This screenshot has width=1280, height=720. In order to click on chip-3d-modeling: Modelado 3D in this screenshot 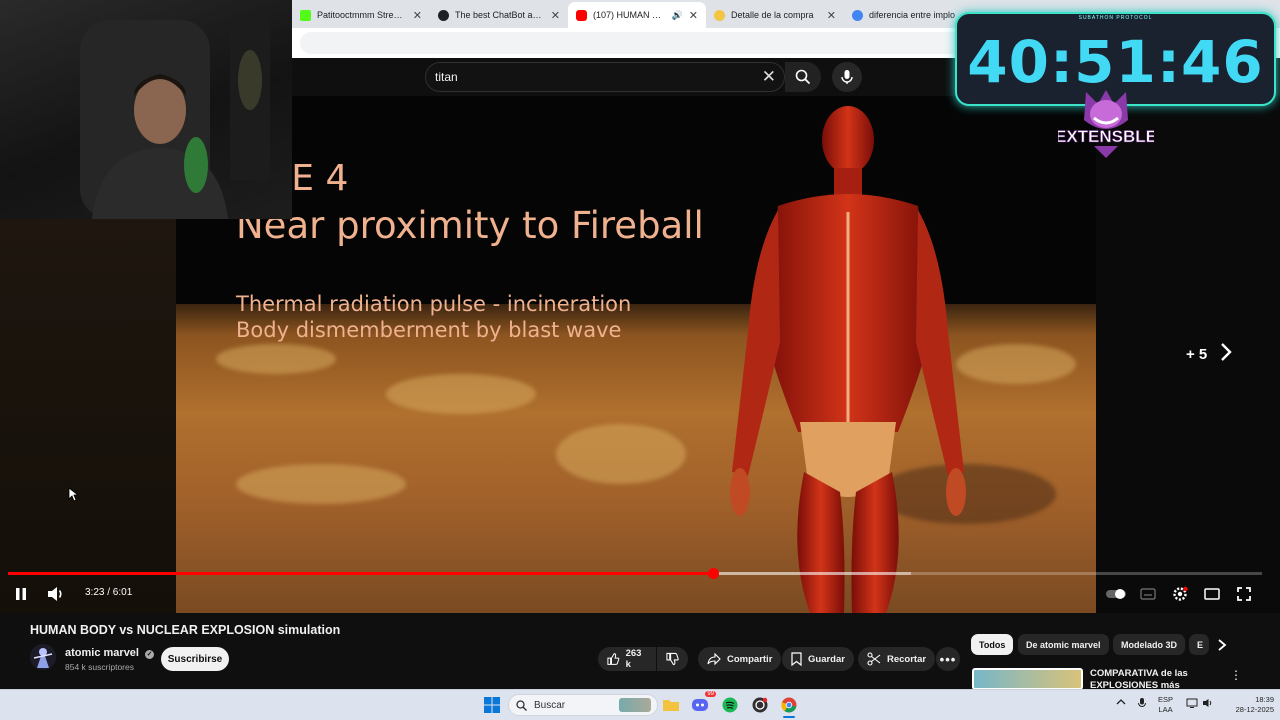, I will do `click(1149, 644)`.